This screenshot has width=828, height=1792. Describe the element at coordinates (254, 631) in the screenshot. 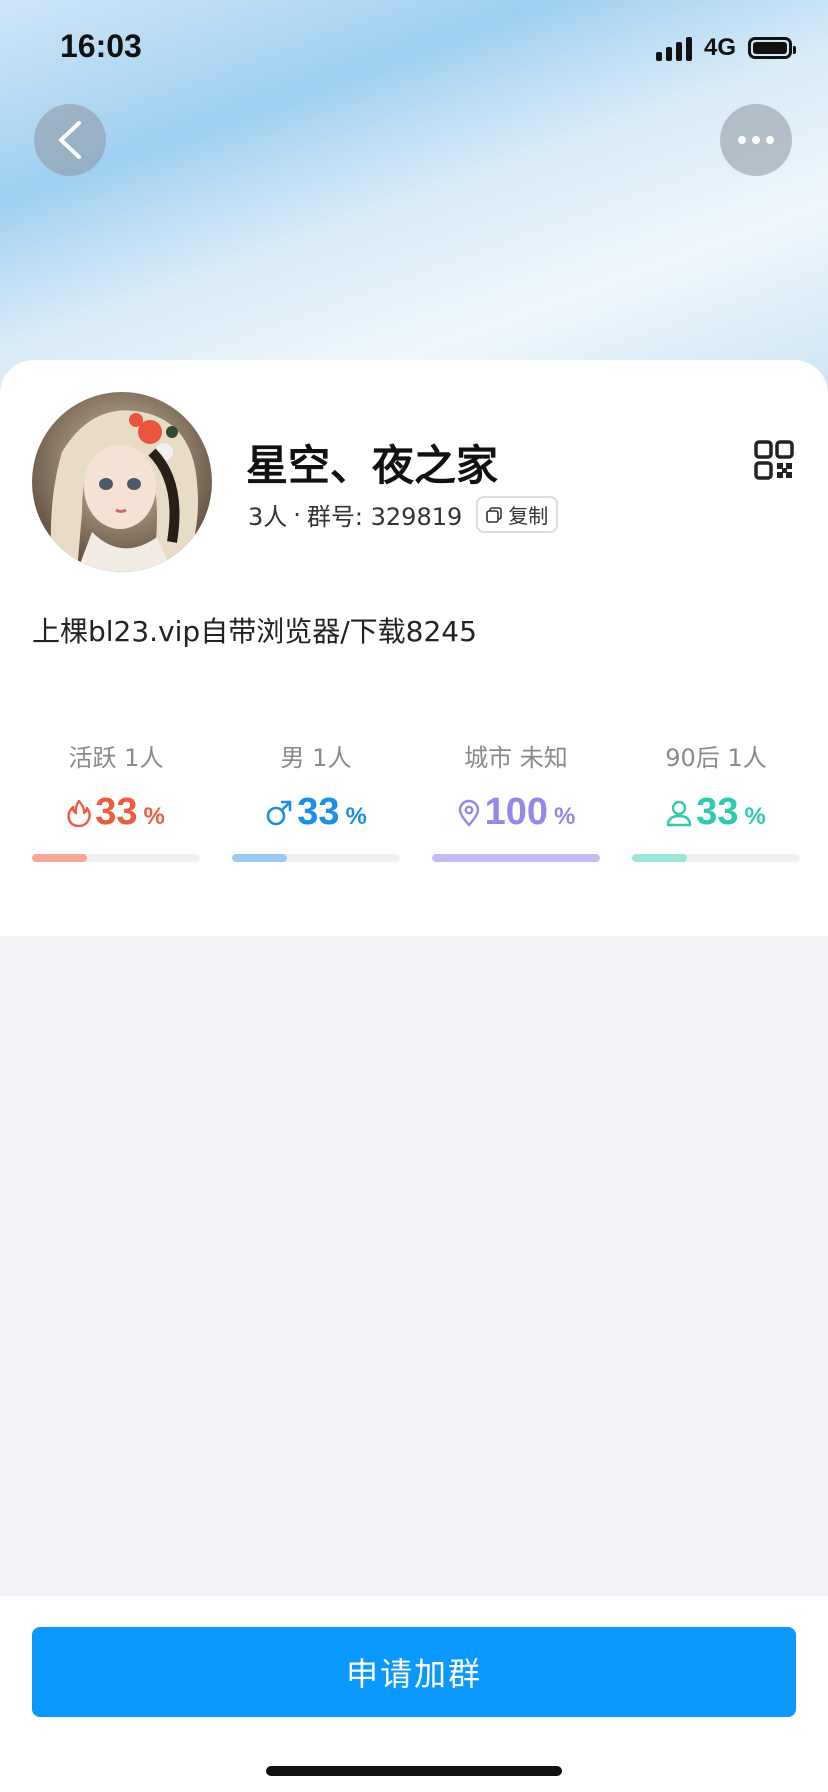

I see `group-description: 上棵bl23.vip自带浏览器/下载8245` at that location.